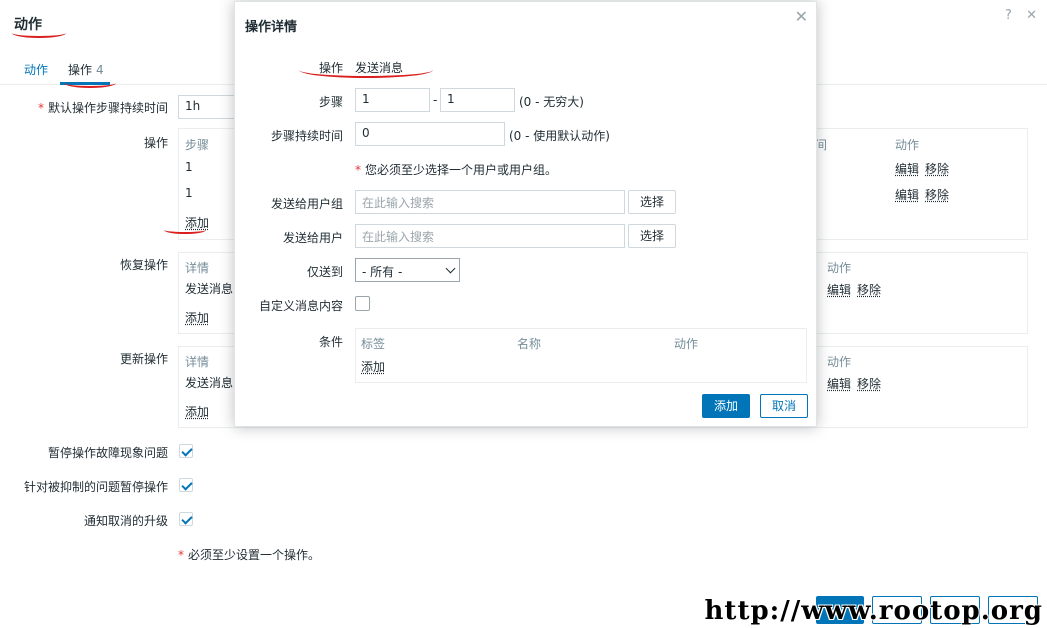 The width and height of the screenshot is (1047, 628). What do you see at coordinates (80, 70) in the screenshot?
I see `tab-operations-label: 操作` at bounding box center [80, 70].